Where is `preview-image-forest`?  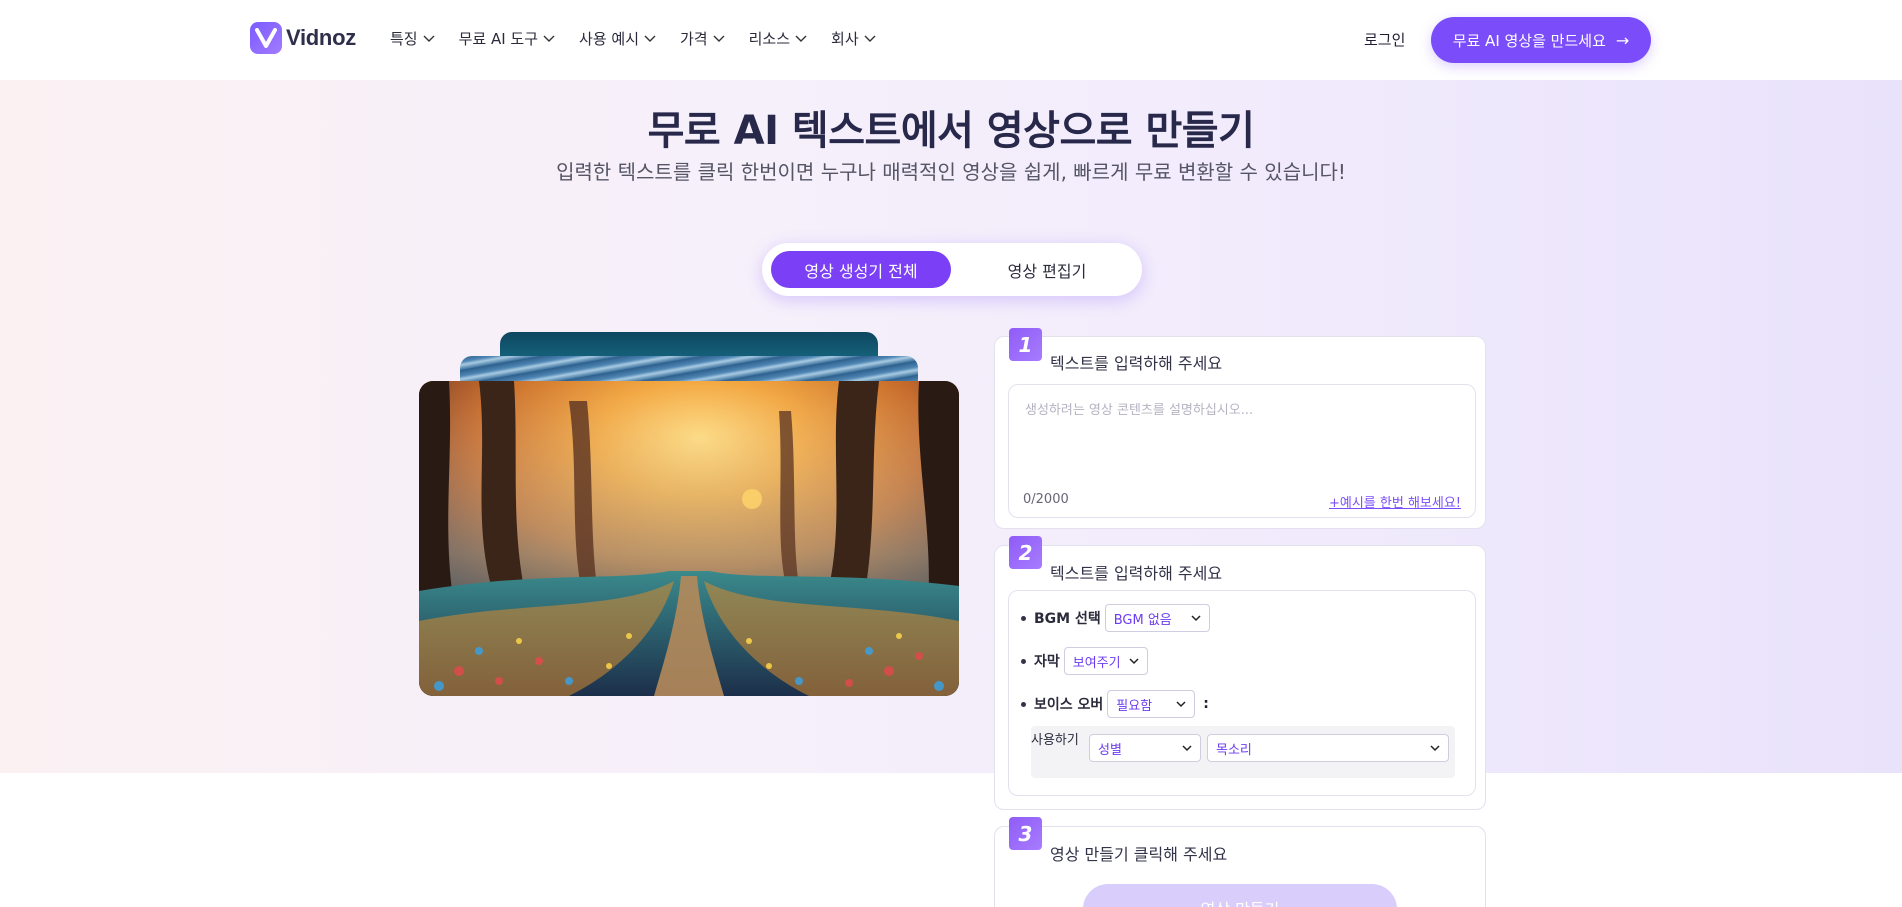 preview-image-forest is located at coordinates (689, 538).